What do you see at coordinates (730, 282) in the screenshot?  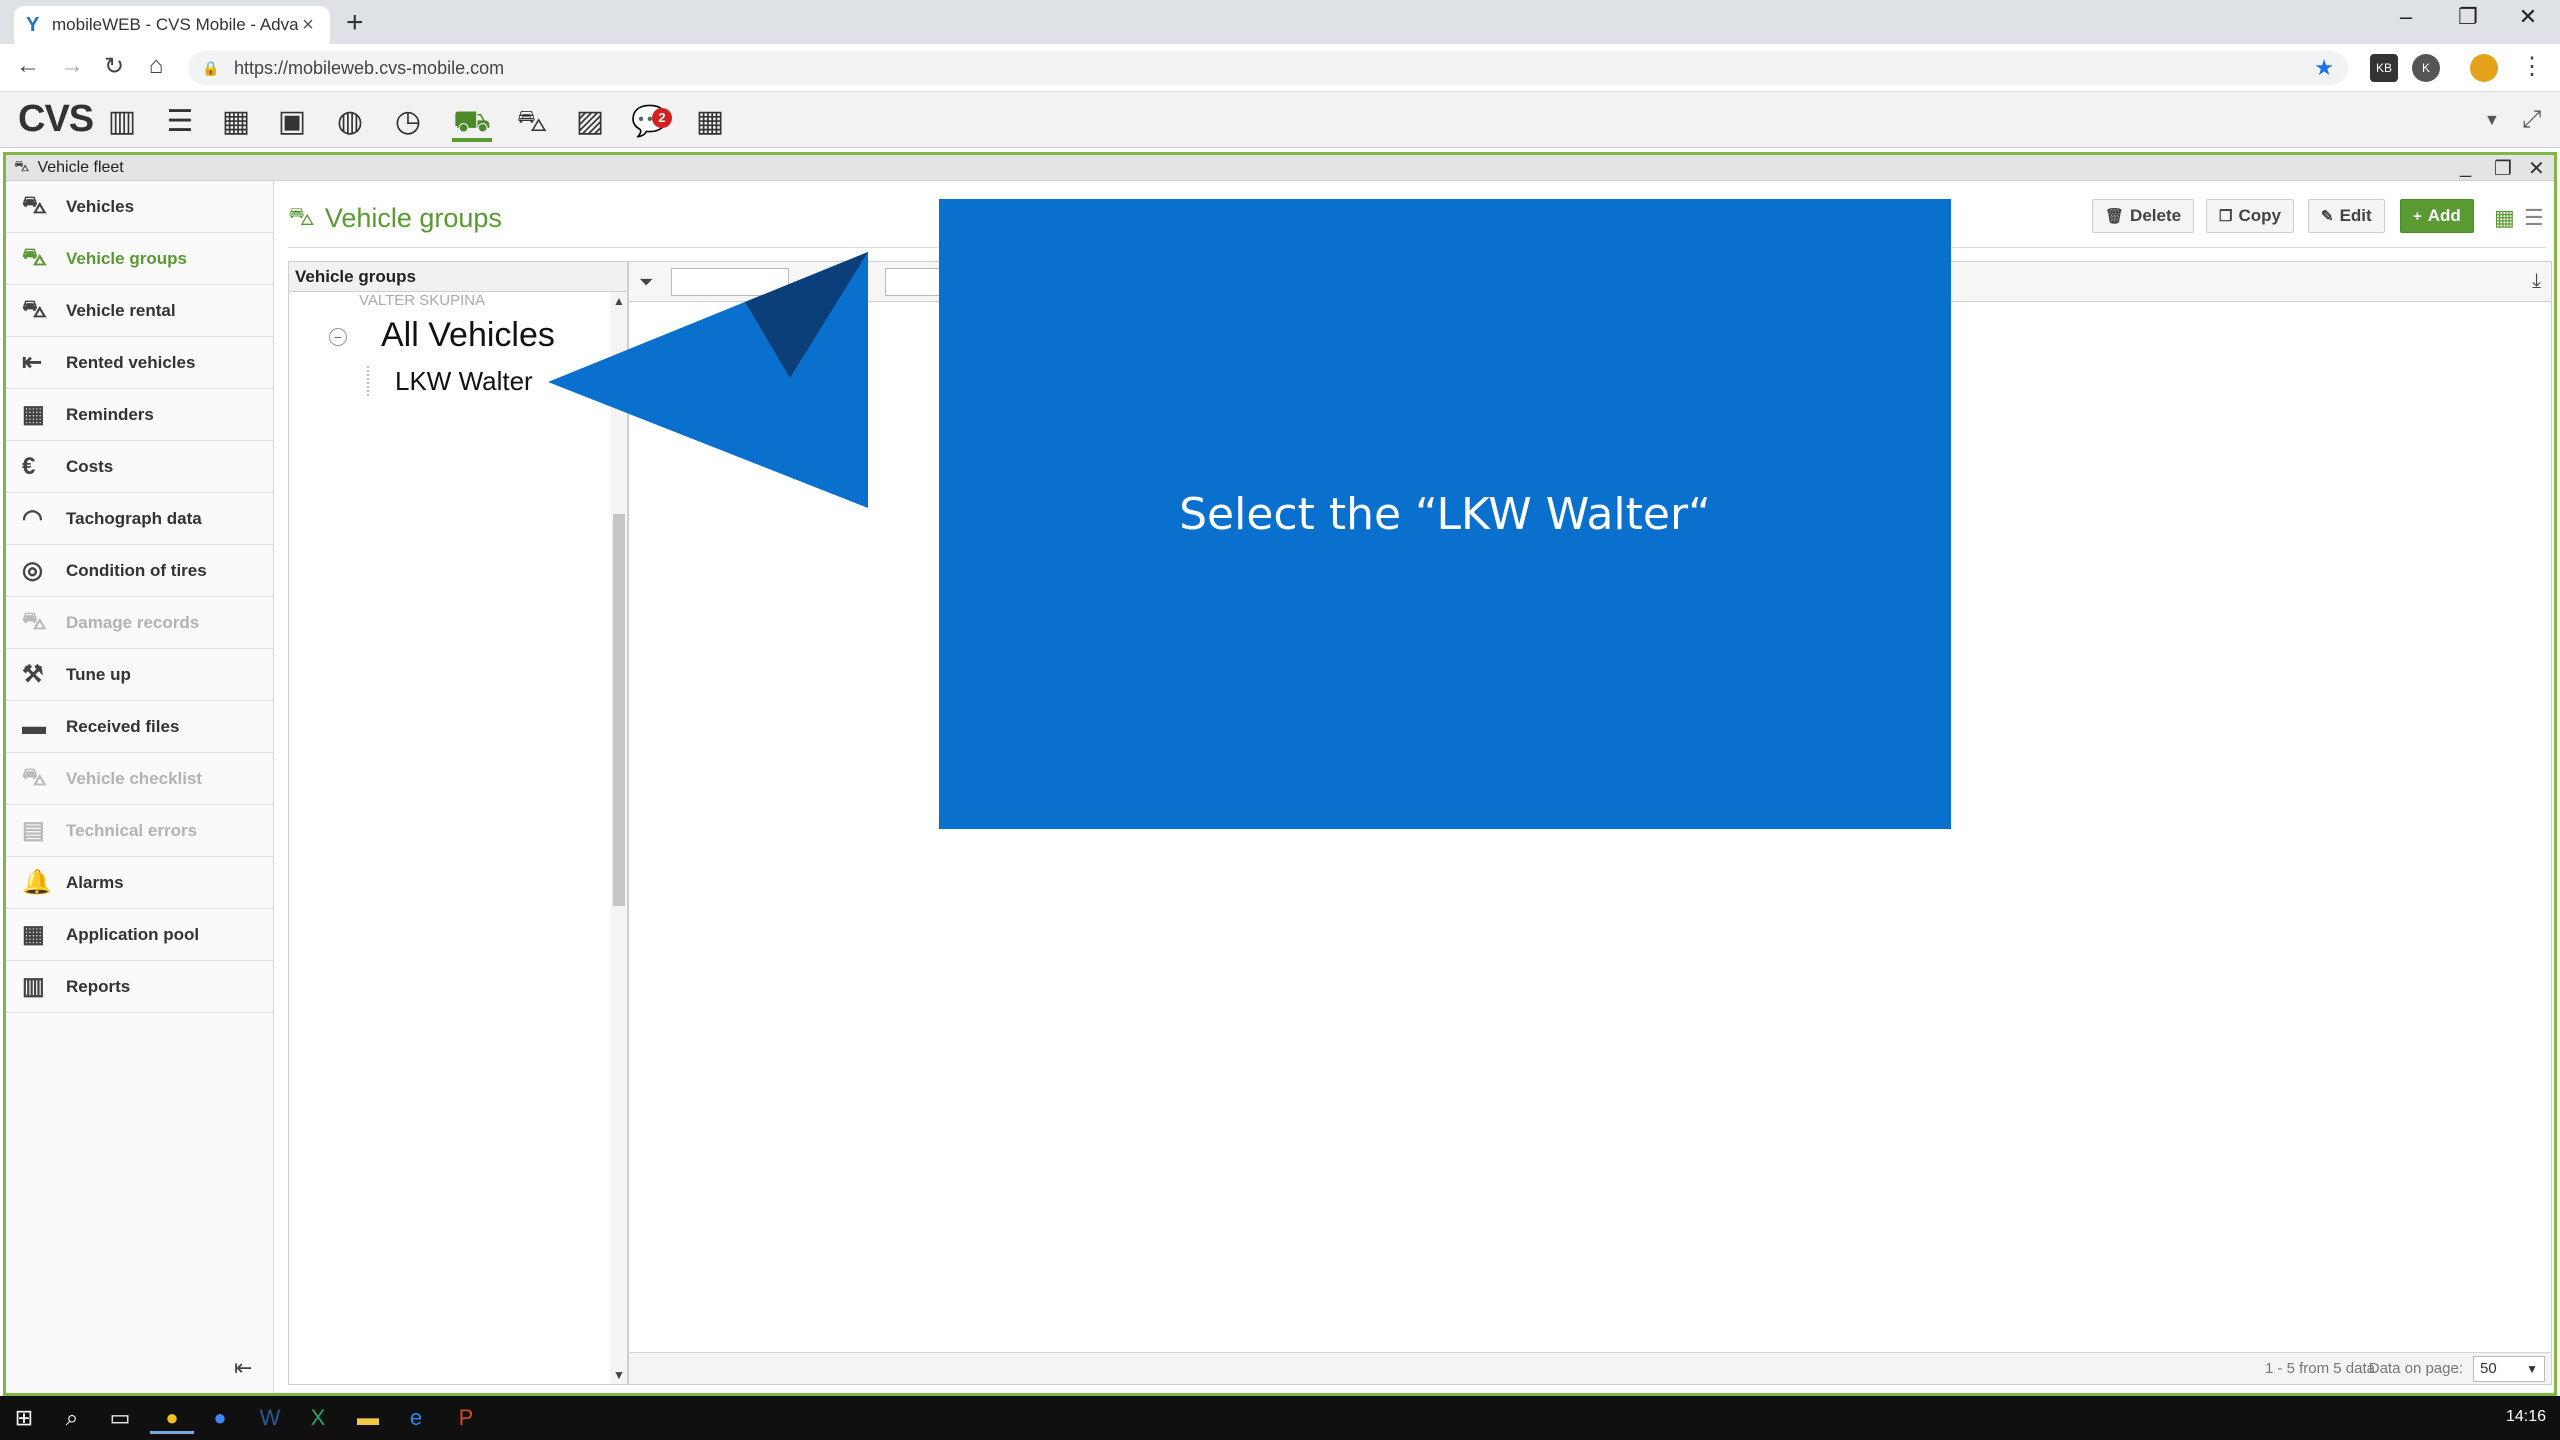 I see `filter-input` at bounding box center [730, 282].